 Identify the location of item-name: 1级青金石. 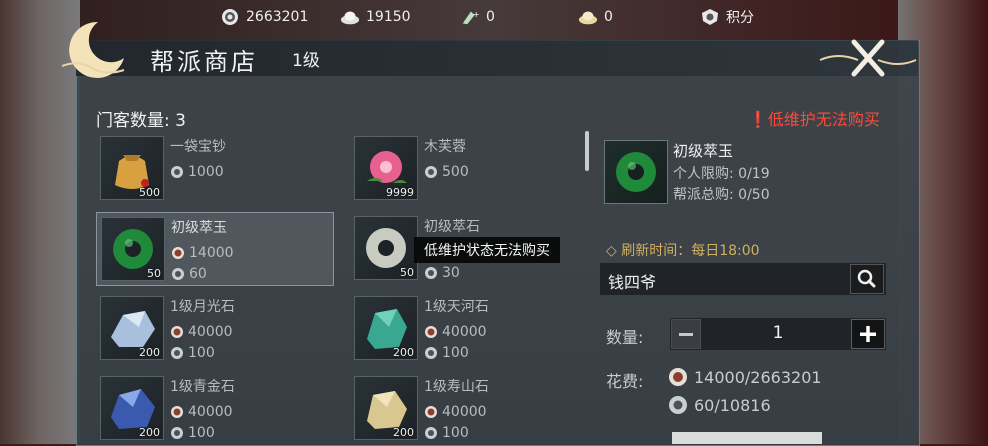
(202, 387).